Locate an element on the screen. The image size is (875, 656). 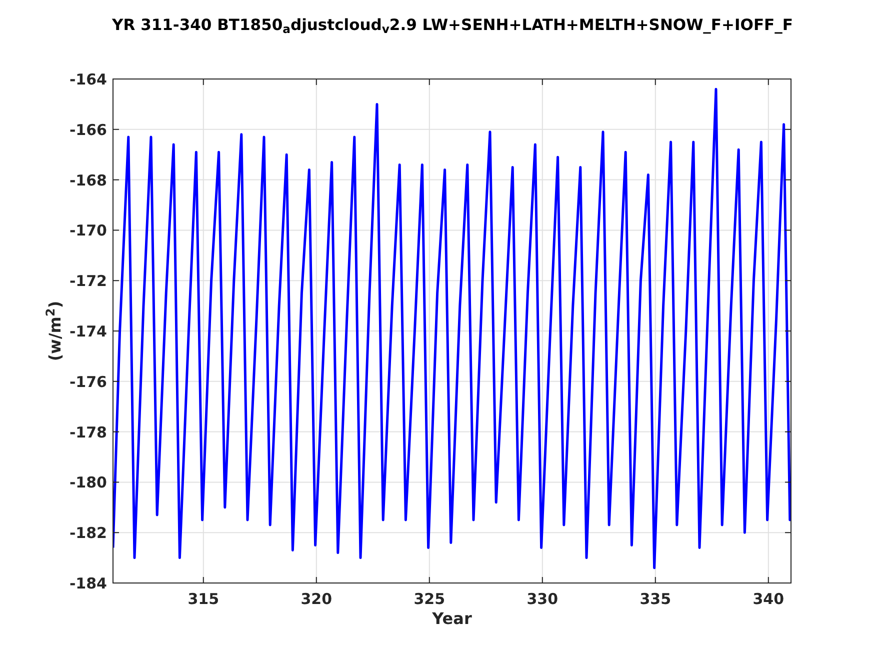
tick-label: -172 is located at coordinates (88, 281).